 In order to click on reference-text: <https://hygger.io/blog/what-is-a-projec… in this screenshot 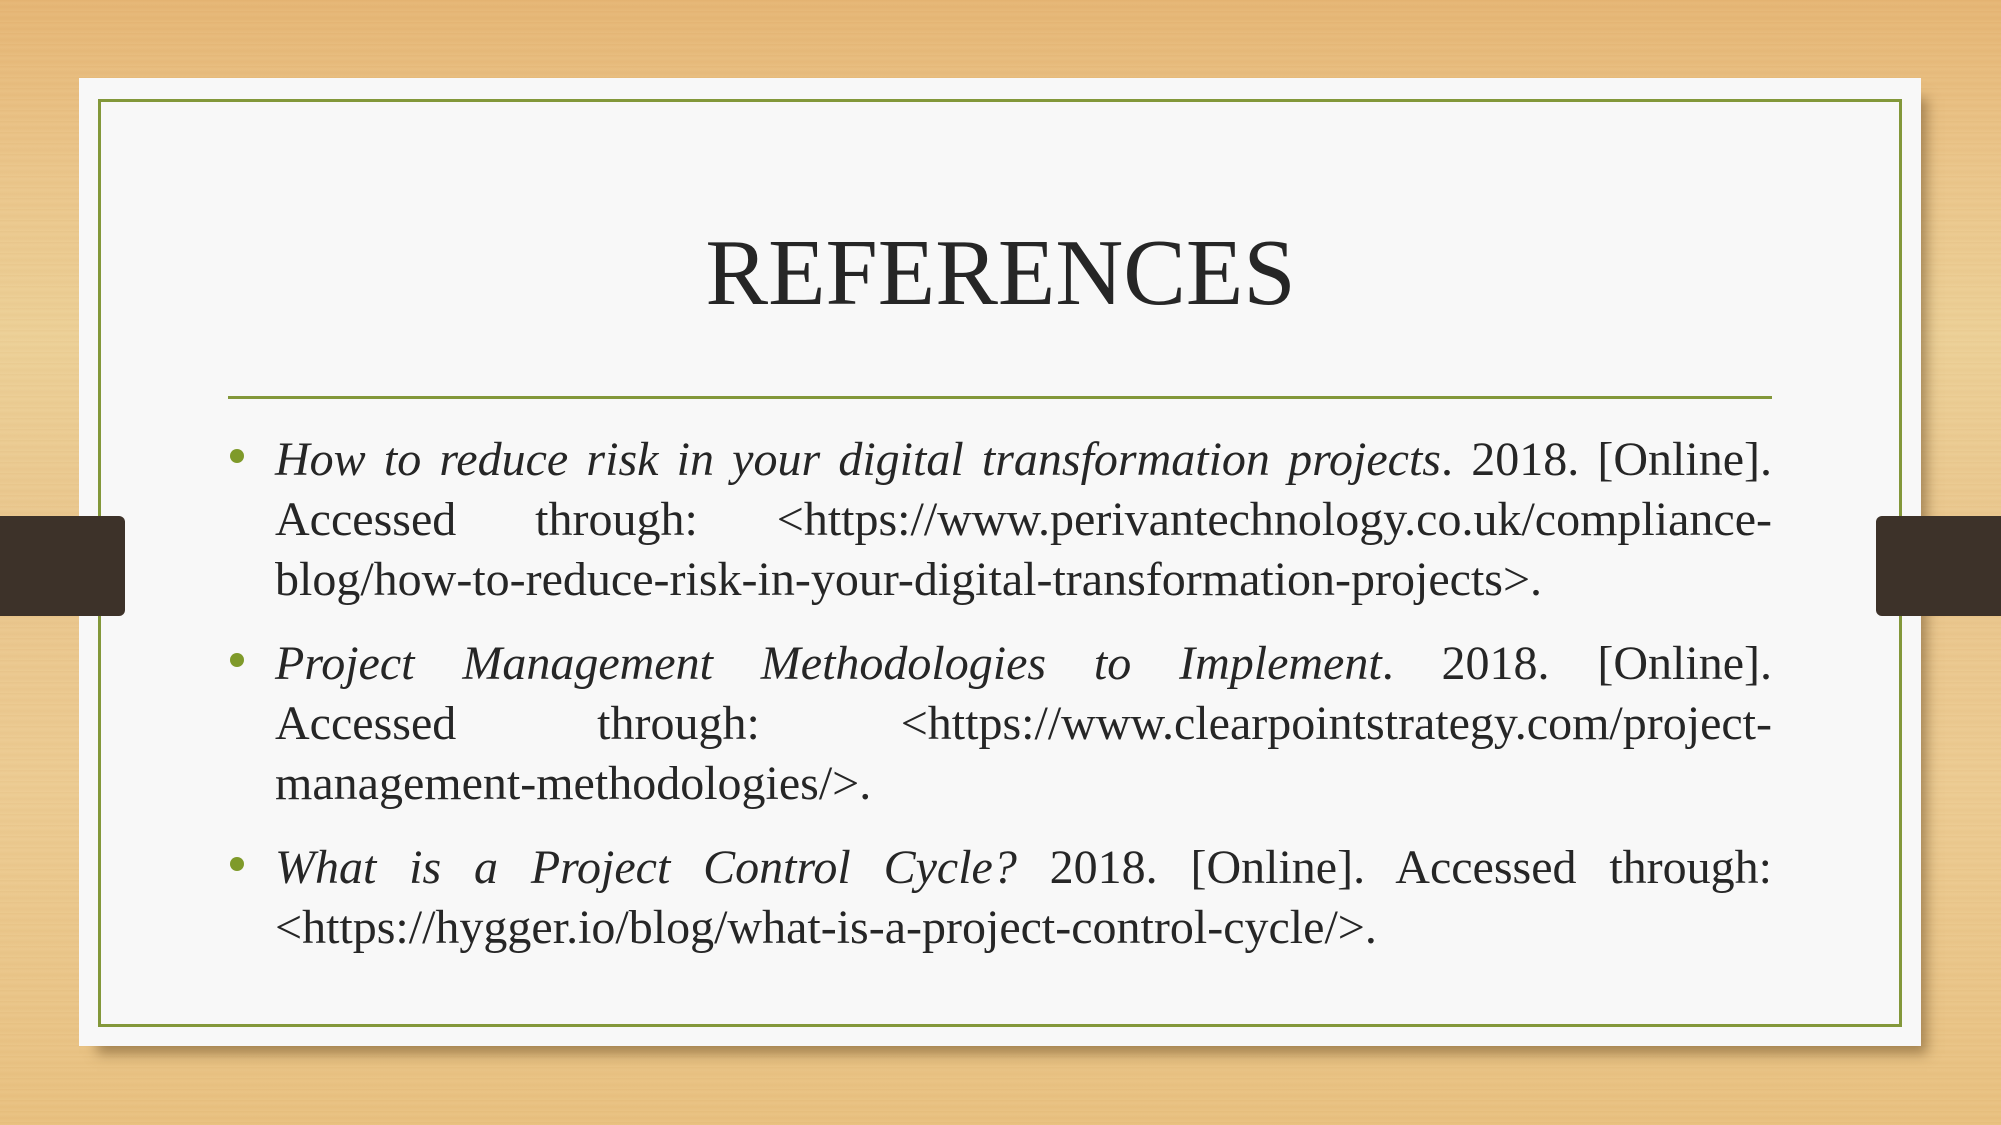, I will do `click(826, 927)`.